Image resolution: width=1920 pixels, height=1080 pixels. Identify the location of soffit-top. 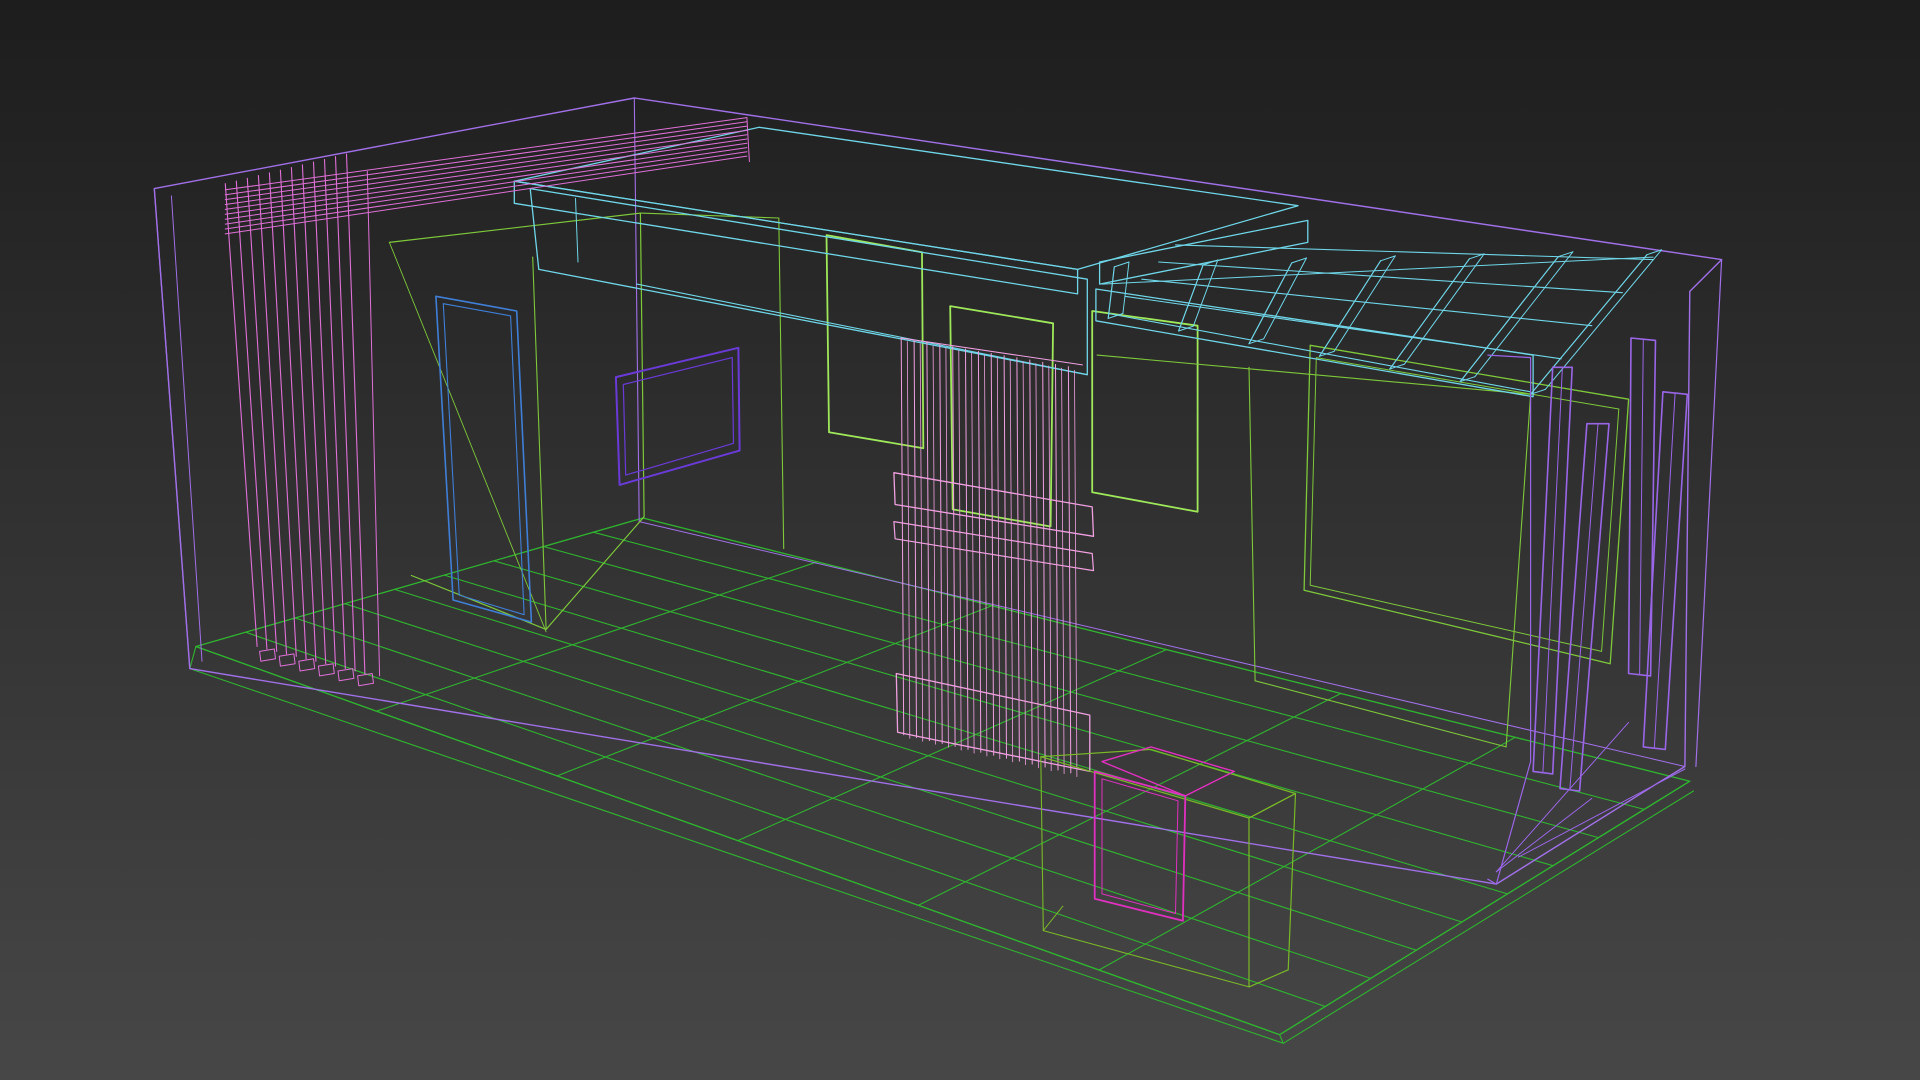
(906, 198).